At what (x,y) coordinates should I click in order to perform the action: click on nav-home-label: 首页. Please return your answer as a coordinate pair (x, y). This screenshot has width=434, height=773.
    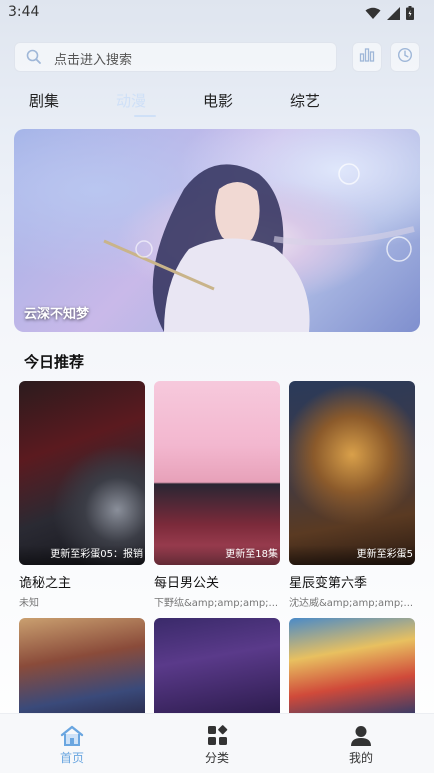
    Looking at the image, I should click on (71, 758).